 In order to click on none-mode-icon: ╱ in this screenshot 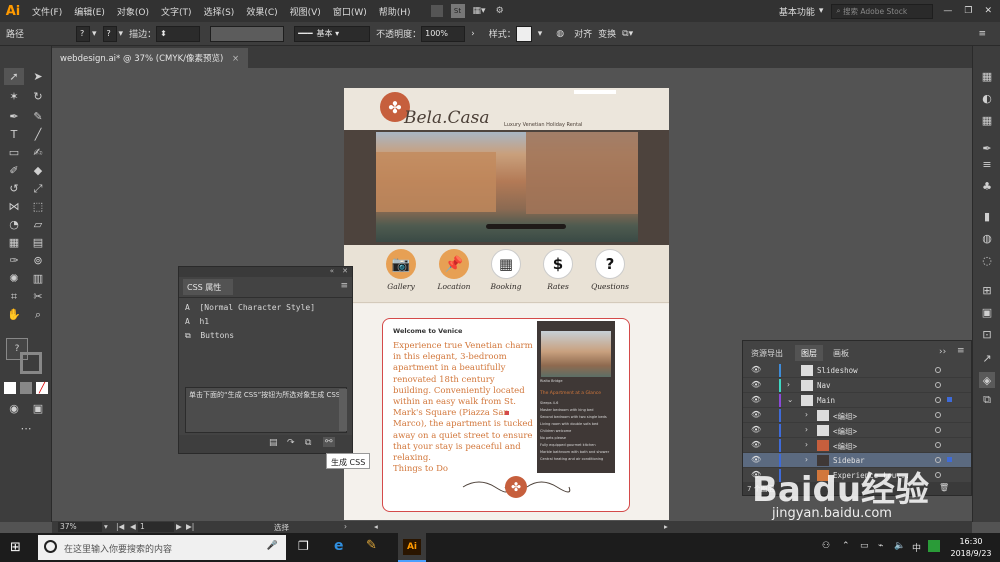, I will do `click(42, 388)`.